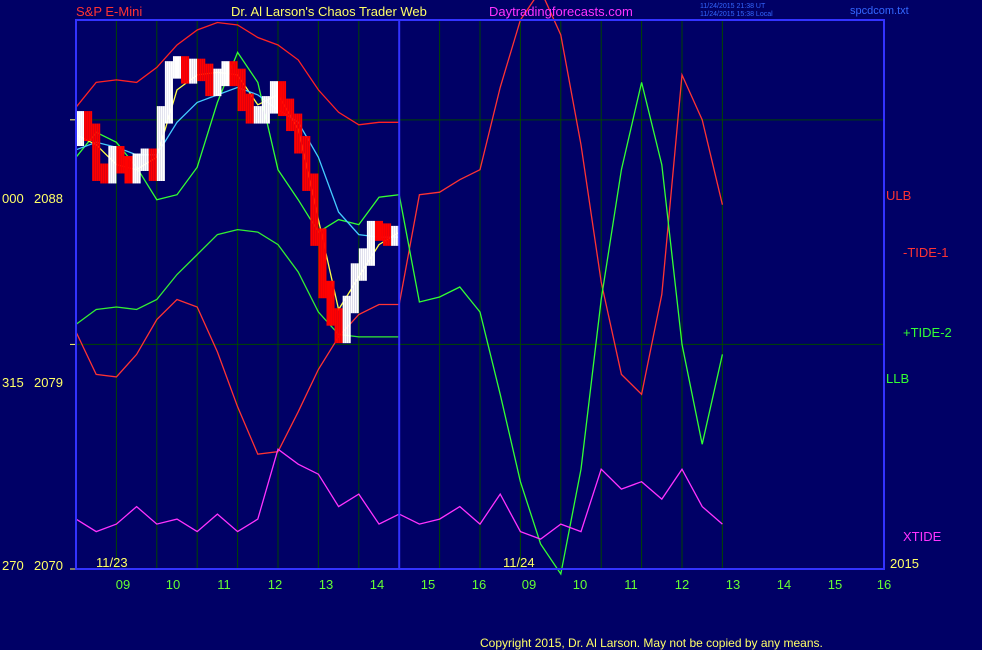 The width and height of the screenshot is (982, 650). What do you see at coordinates (48, 198) in the screenshot?
I see `y-tick-1: 2088` at bounding box center [48, 198].